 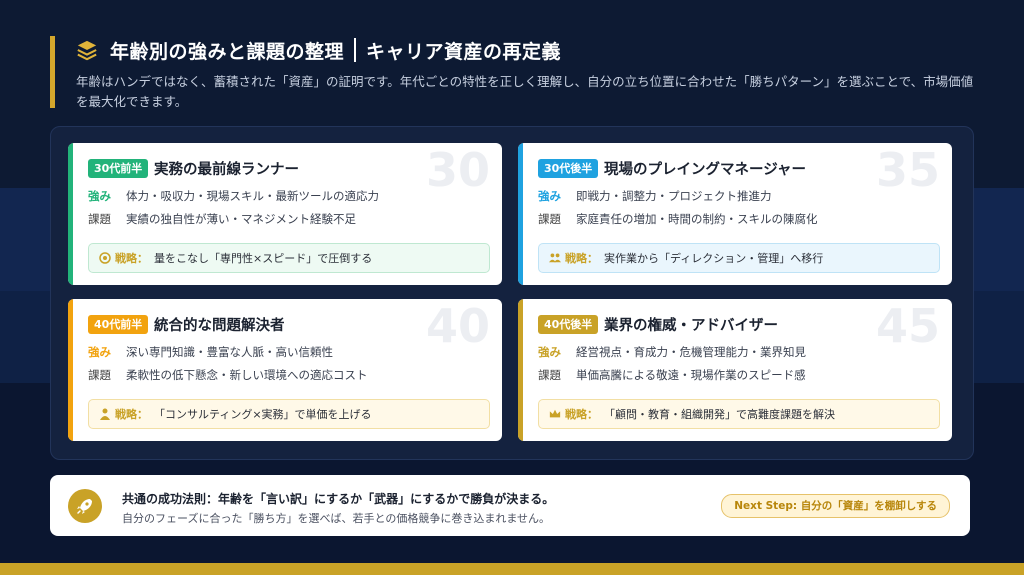 What do you see at coordinates (118, 324) in the screenshot?
I see `age-badge: 40代前半` at bounding box center [118, 324].